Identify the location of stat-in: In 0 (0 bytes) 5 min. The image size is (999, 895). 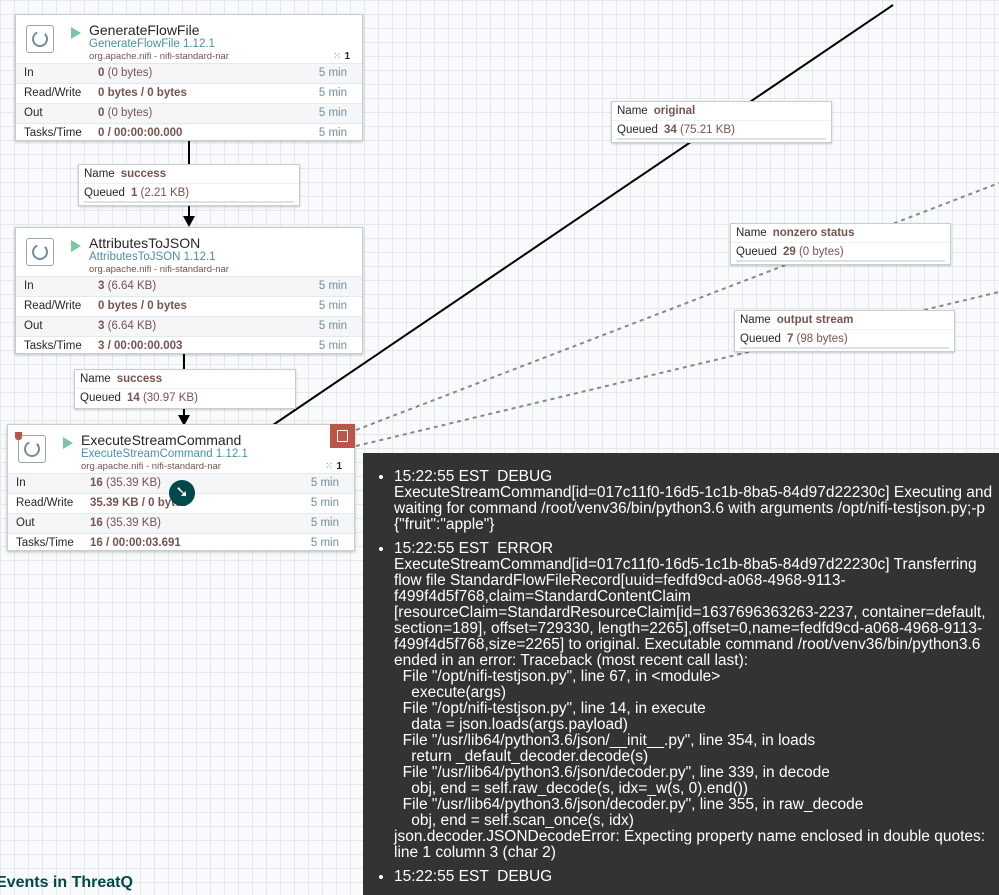
(189, 73).